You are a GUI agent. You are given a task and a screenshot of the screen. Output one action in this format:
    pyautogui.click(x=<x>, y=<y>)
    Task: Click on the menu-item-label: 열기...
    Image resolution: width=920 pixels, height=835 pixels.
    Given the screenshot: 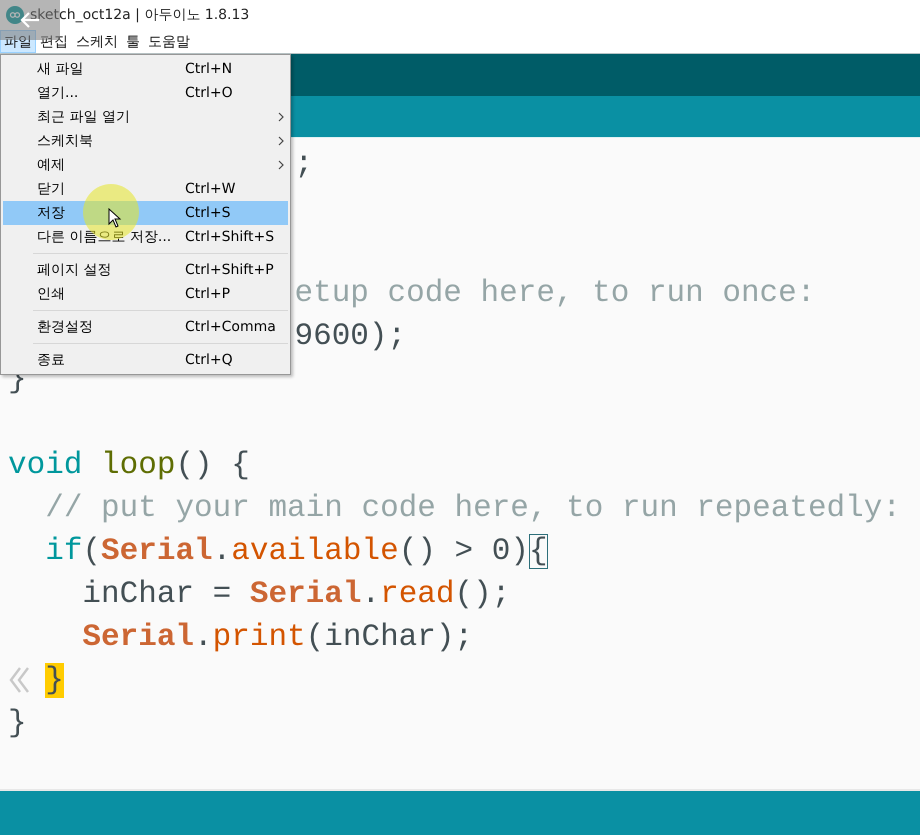 What is the action you would take?
    pyautogui.click(x=57, y=93)
    